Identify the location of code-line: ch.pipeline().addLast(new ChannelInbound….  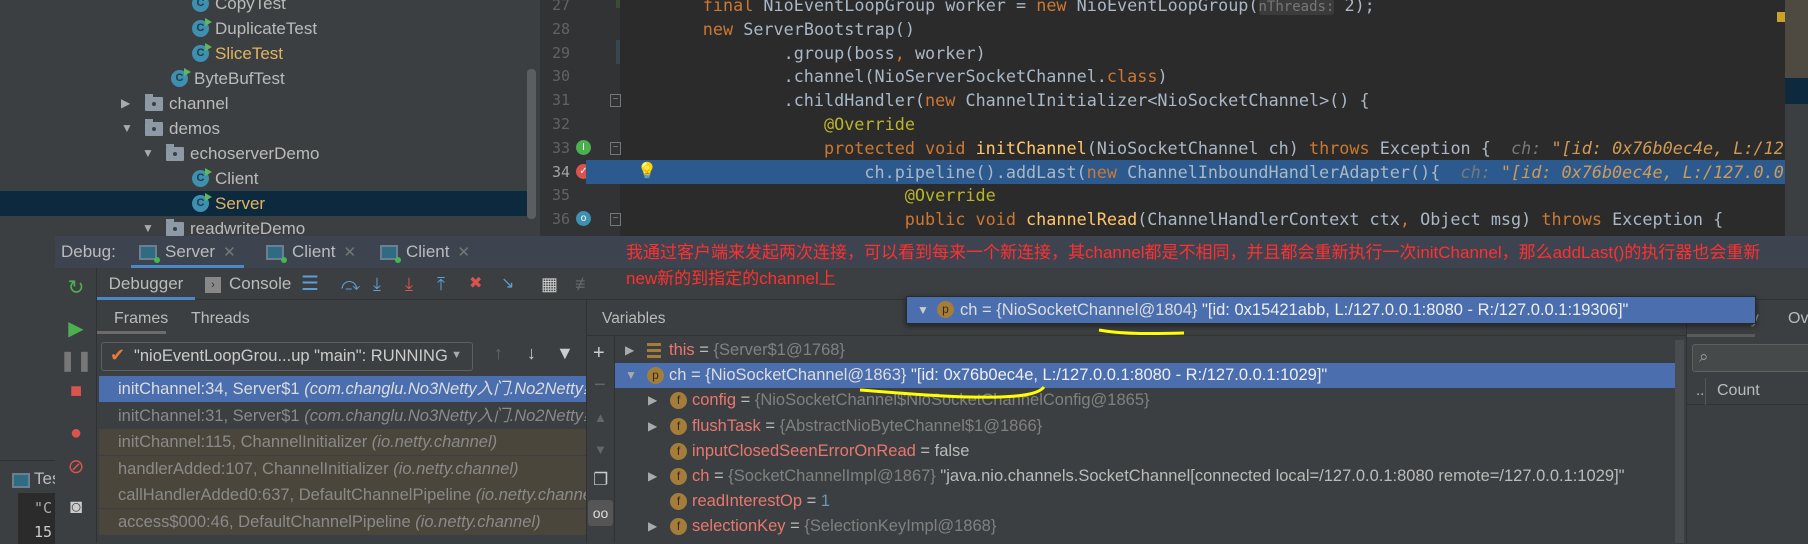
(1185, 171).